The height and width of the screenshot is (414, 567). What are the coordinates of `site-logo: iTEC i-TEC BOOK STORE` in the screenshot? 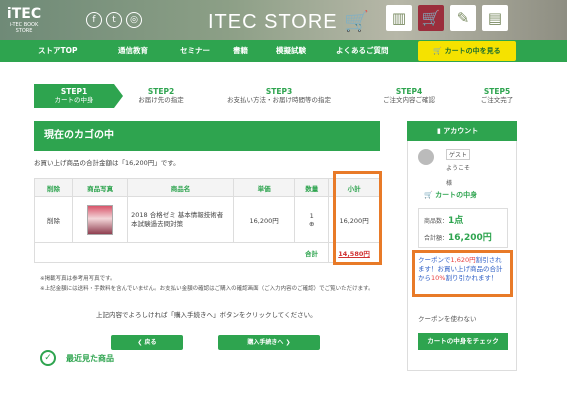 It's located at (24, 20).